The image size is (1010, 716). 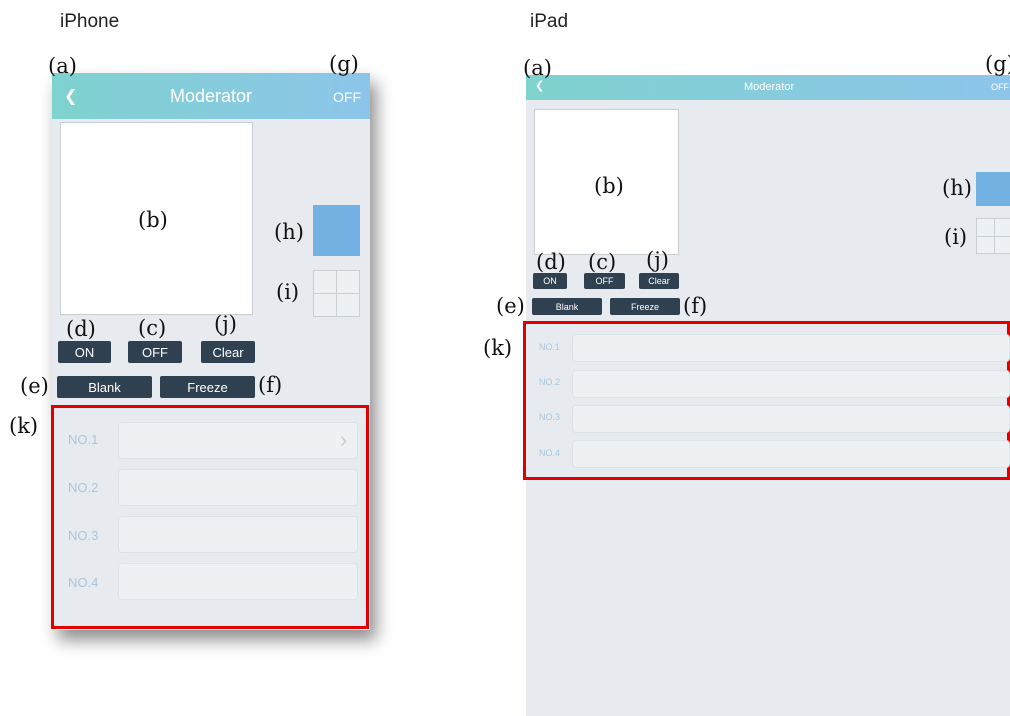 What do you see at coordinates (83, 487) in the screenshot?
I see `iphone-row-label: NO.2` at bounding box center [83, 487].